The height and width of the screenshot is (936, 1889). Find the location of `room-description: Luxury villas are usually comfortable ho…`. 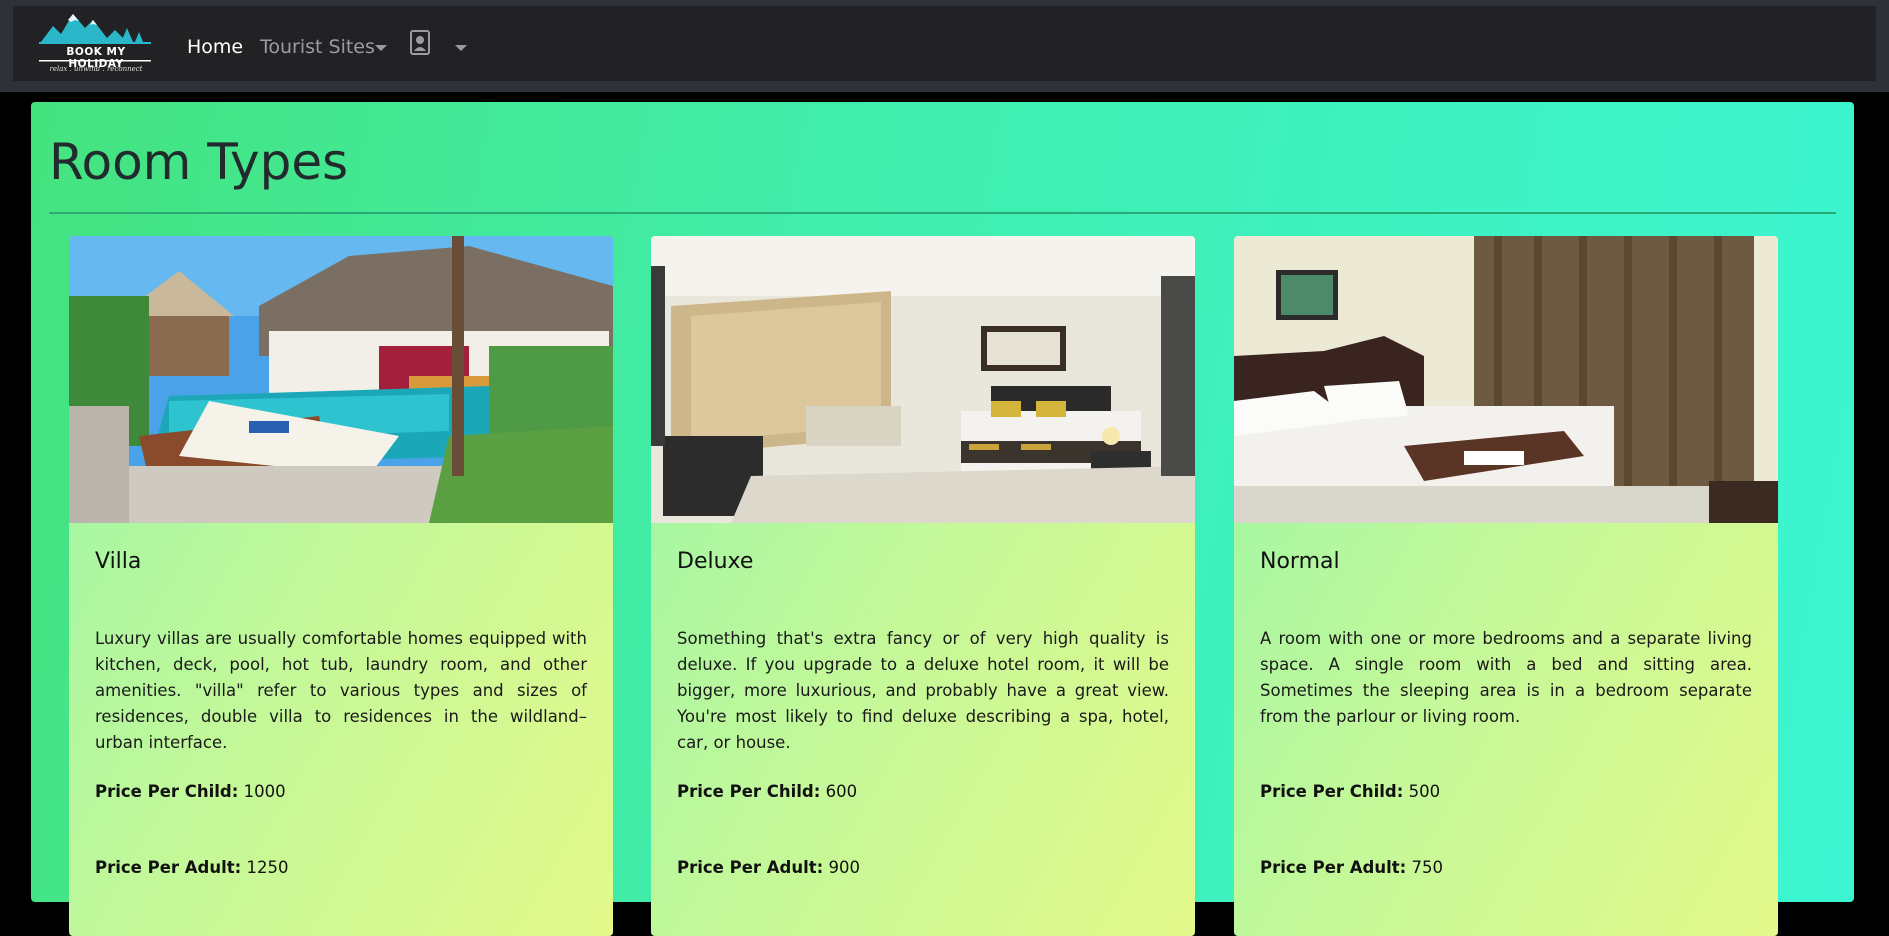

room-description: Luxury villas are usually comfortable ho… is located at coordinates (341, 690).